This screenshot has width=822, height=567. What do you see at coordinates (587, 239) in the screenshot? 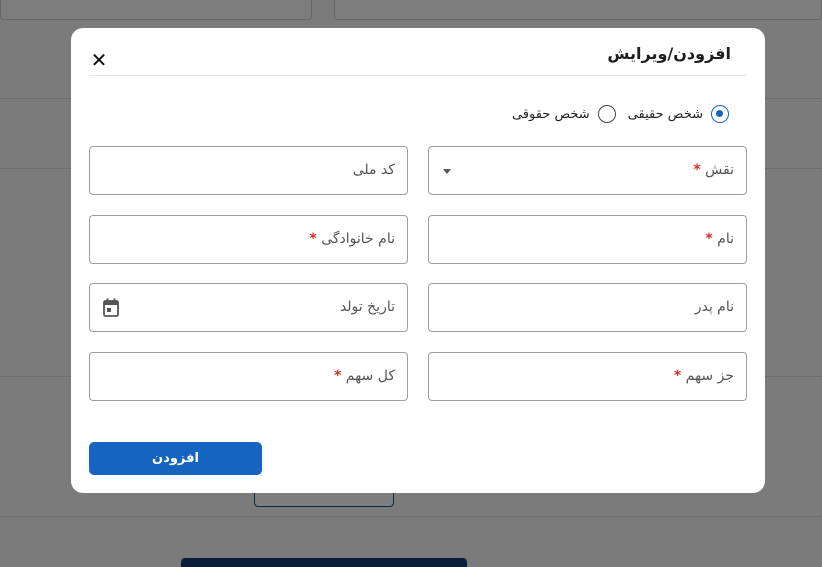
I see `first-name-field: نام *` at bounding box center [587, 239].